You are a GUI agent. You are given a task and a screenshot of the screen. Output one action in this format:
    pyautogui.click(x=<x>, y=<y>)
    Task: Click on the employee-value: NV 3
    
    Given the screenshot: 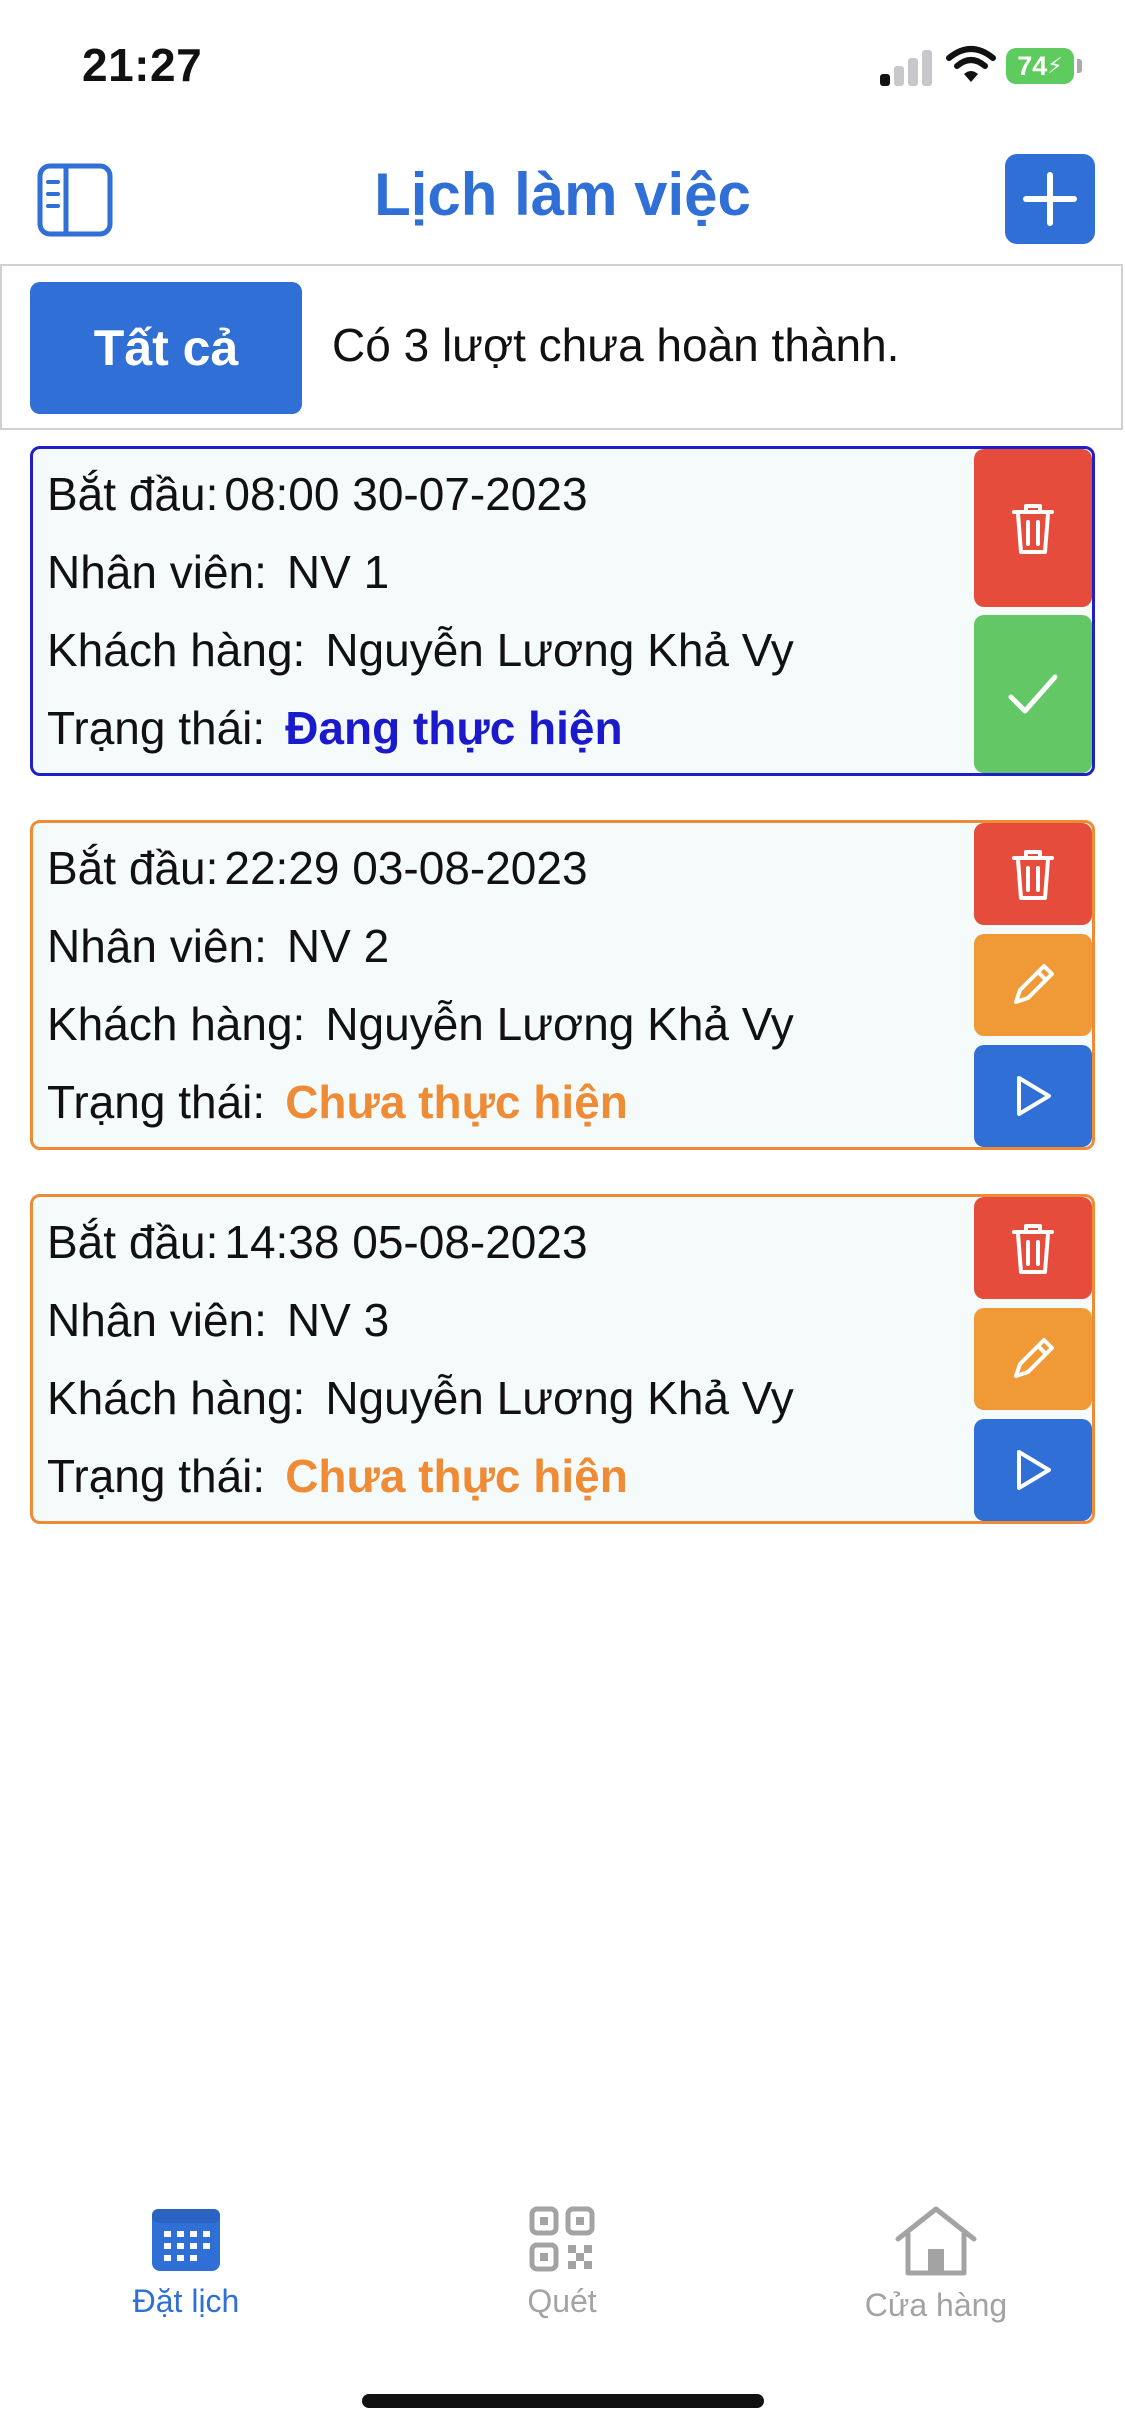 What is the action you would take?
    pyautogui.click(x=338, y=1320)
    